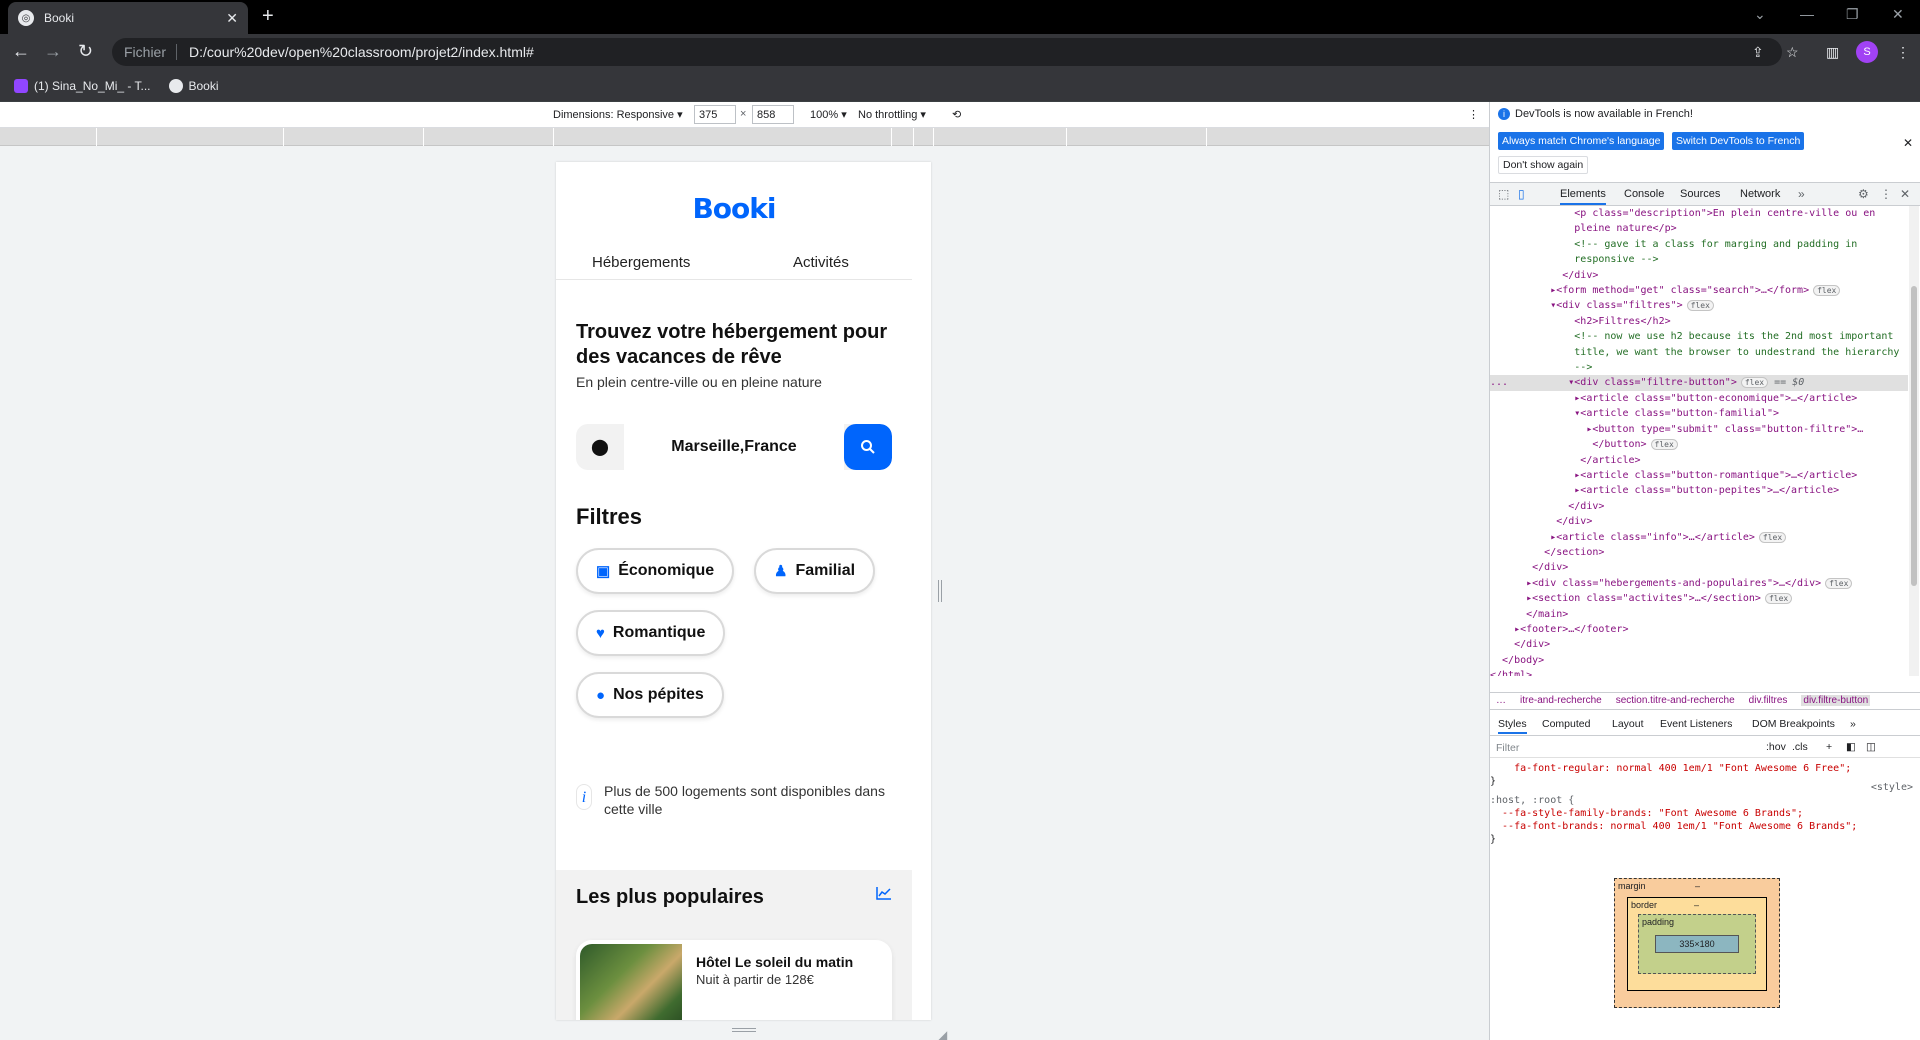  I want to click on side-panel-icon: ▥, so click(1832, 52).